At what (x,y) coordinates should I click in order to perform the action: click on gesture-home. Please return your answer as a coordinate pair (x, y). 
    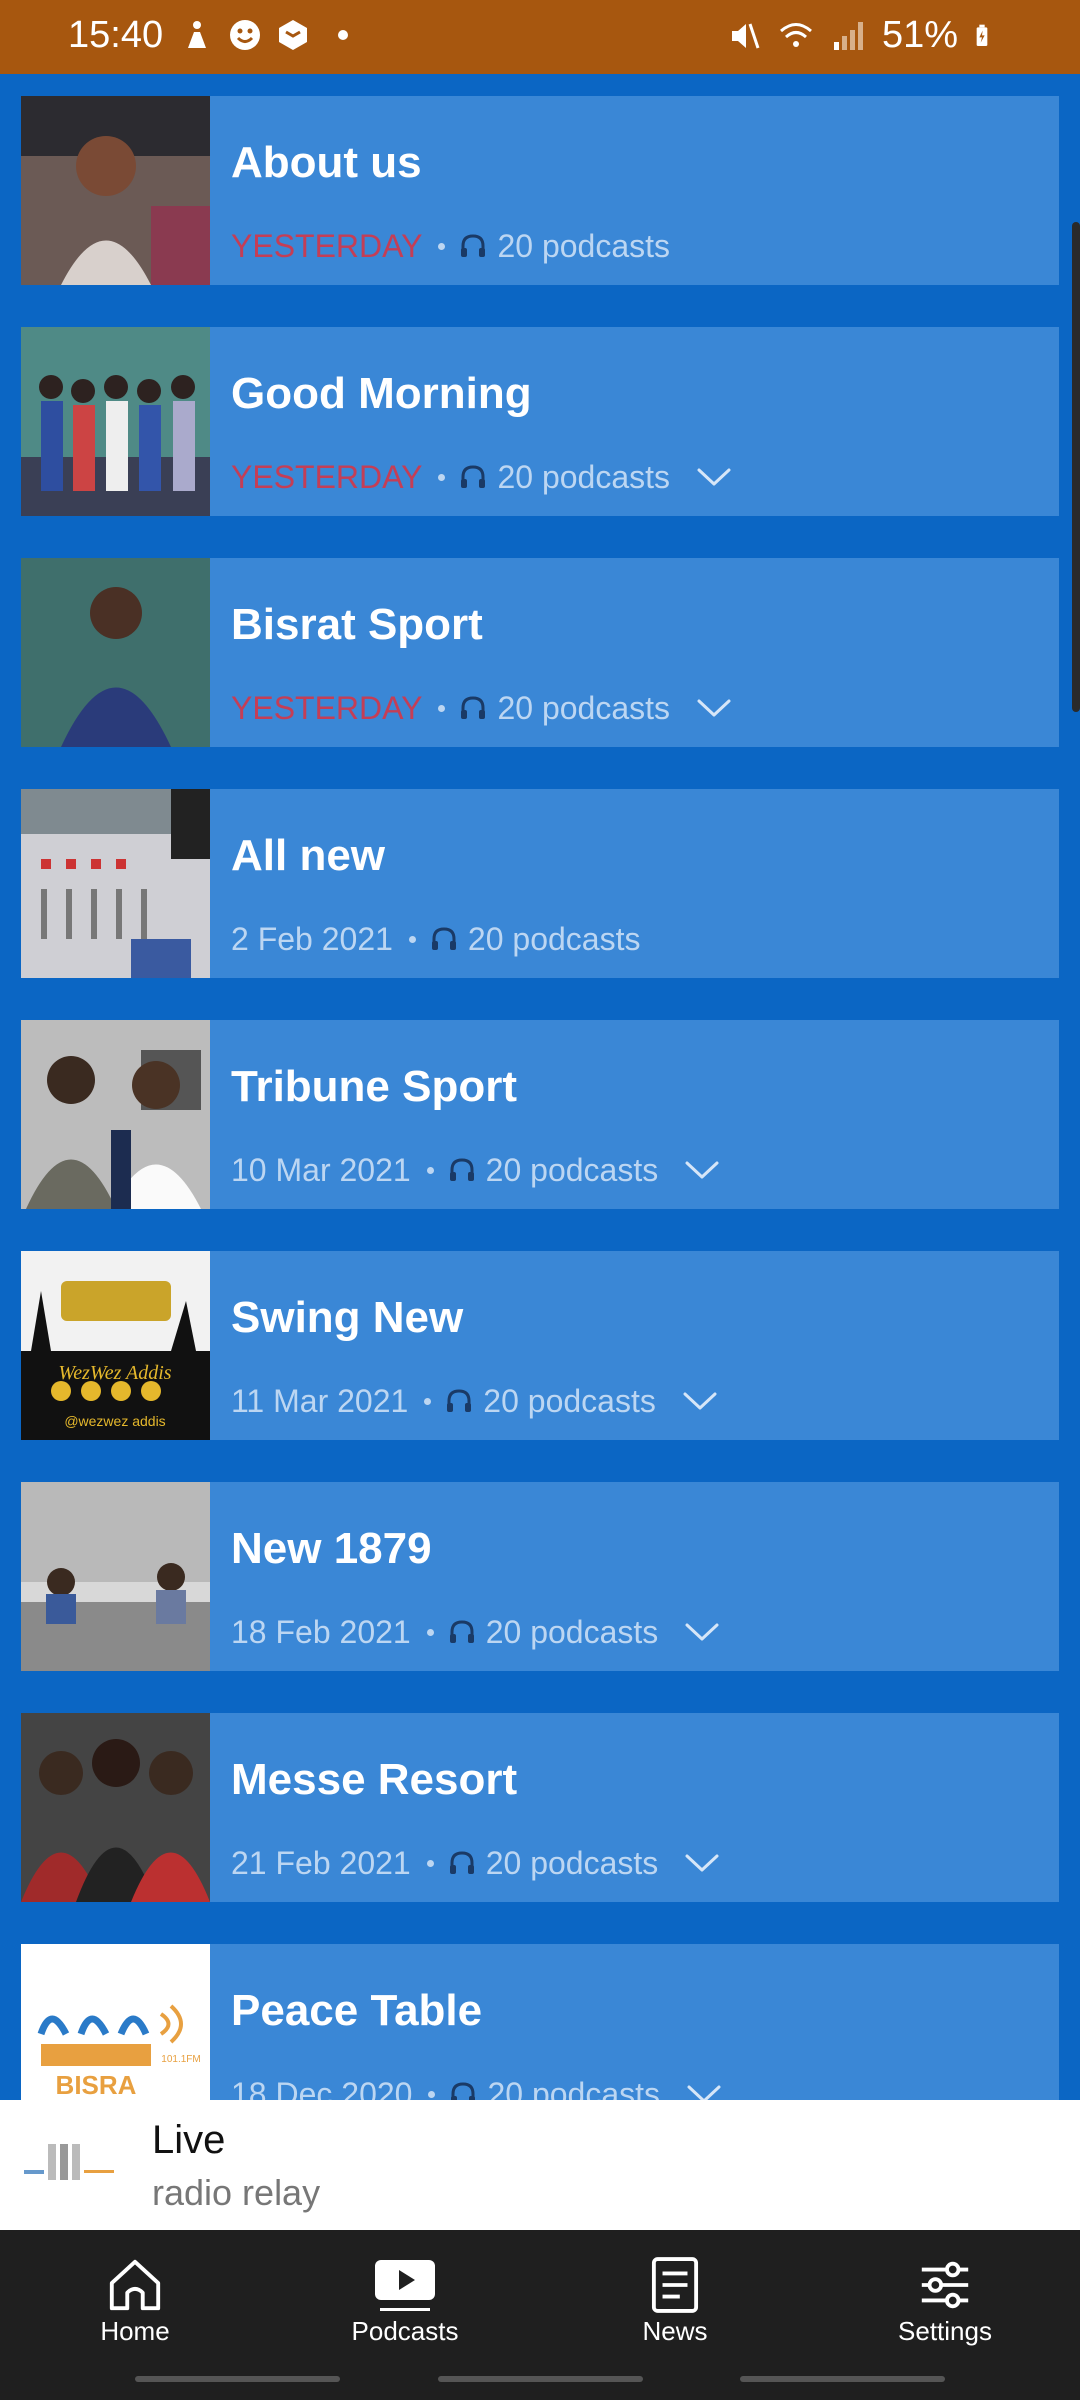
    Looking at the image, I should click on (540, 2379).